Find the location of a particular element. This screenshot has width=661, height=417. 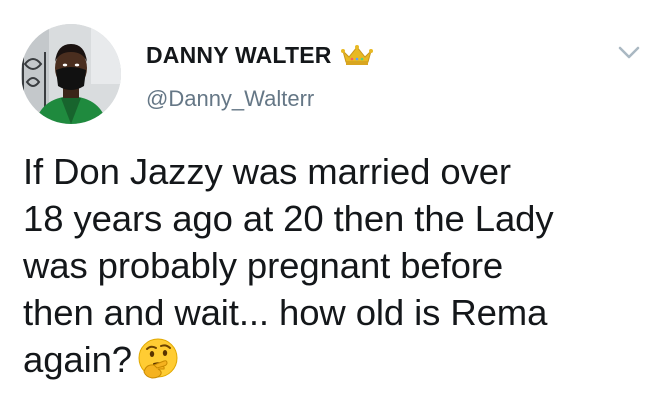

profile-photo-icon is located at coordinates (71, 74).